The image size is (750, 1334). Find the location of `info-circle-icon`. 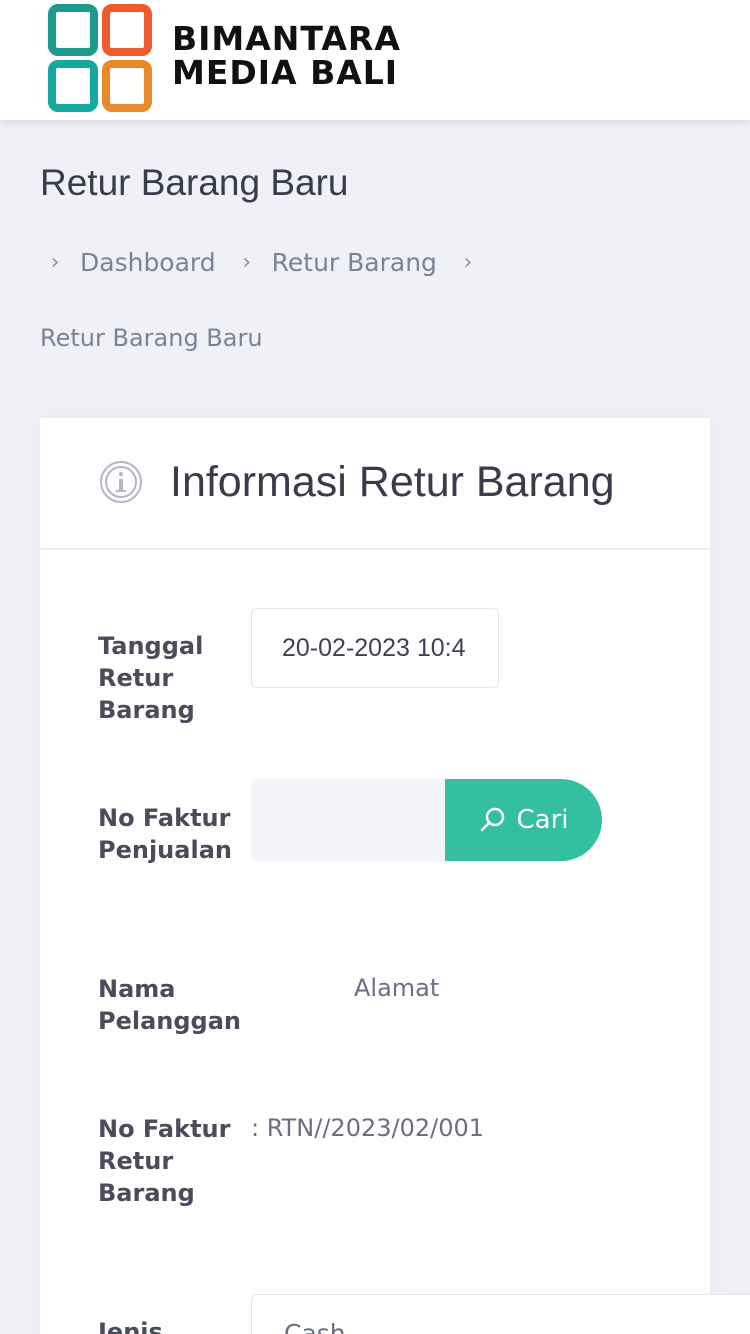

info-circle-icon is located at coordinates (121, 482).